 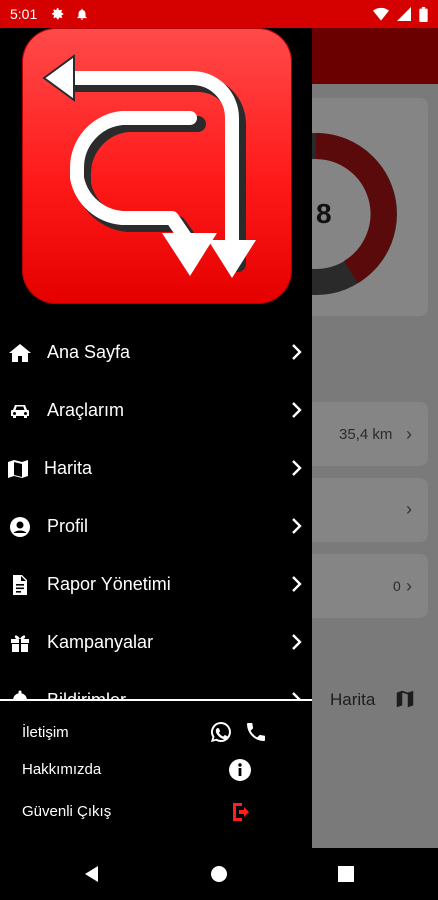 I want to click on battery-icon, so click(x=423, y=14).